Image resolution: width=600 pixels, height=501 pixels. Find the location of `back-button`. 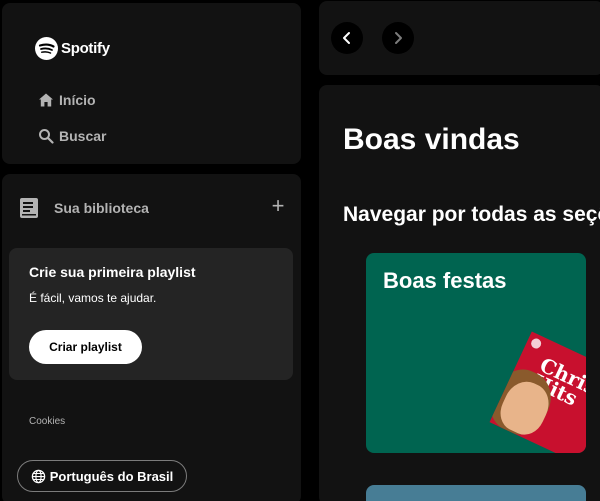

back-button is located at coordinates (347, 38).